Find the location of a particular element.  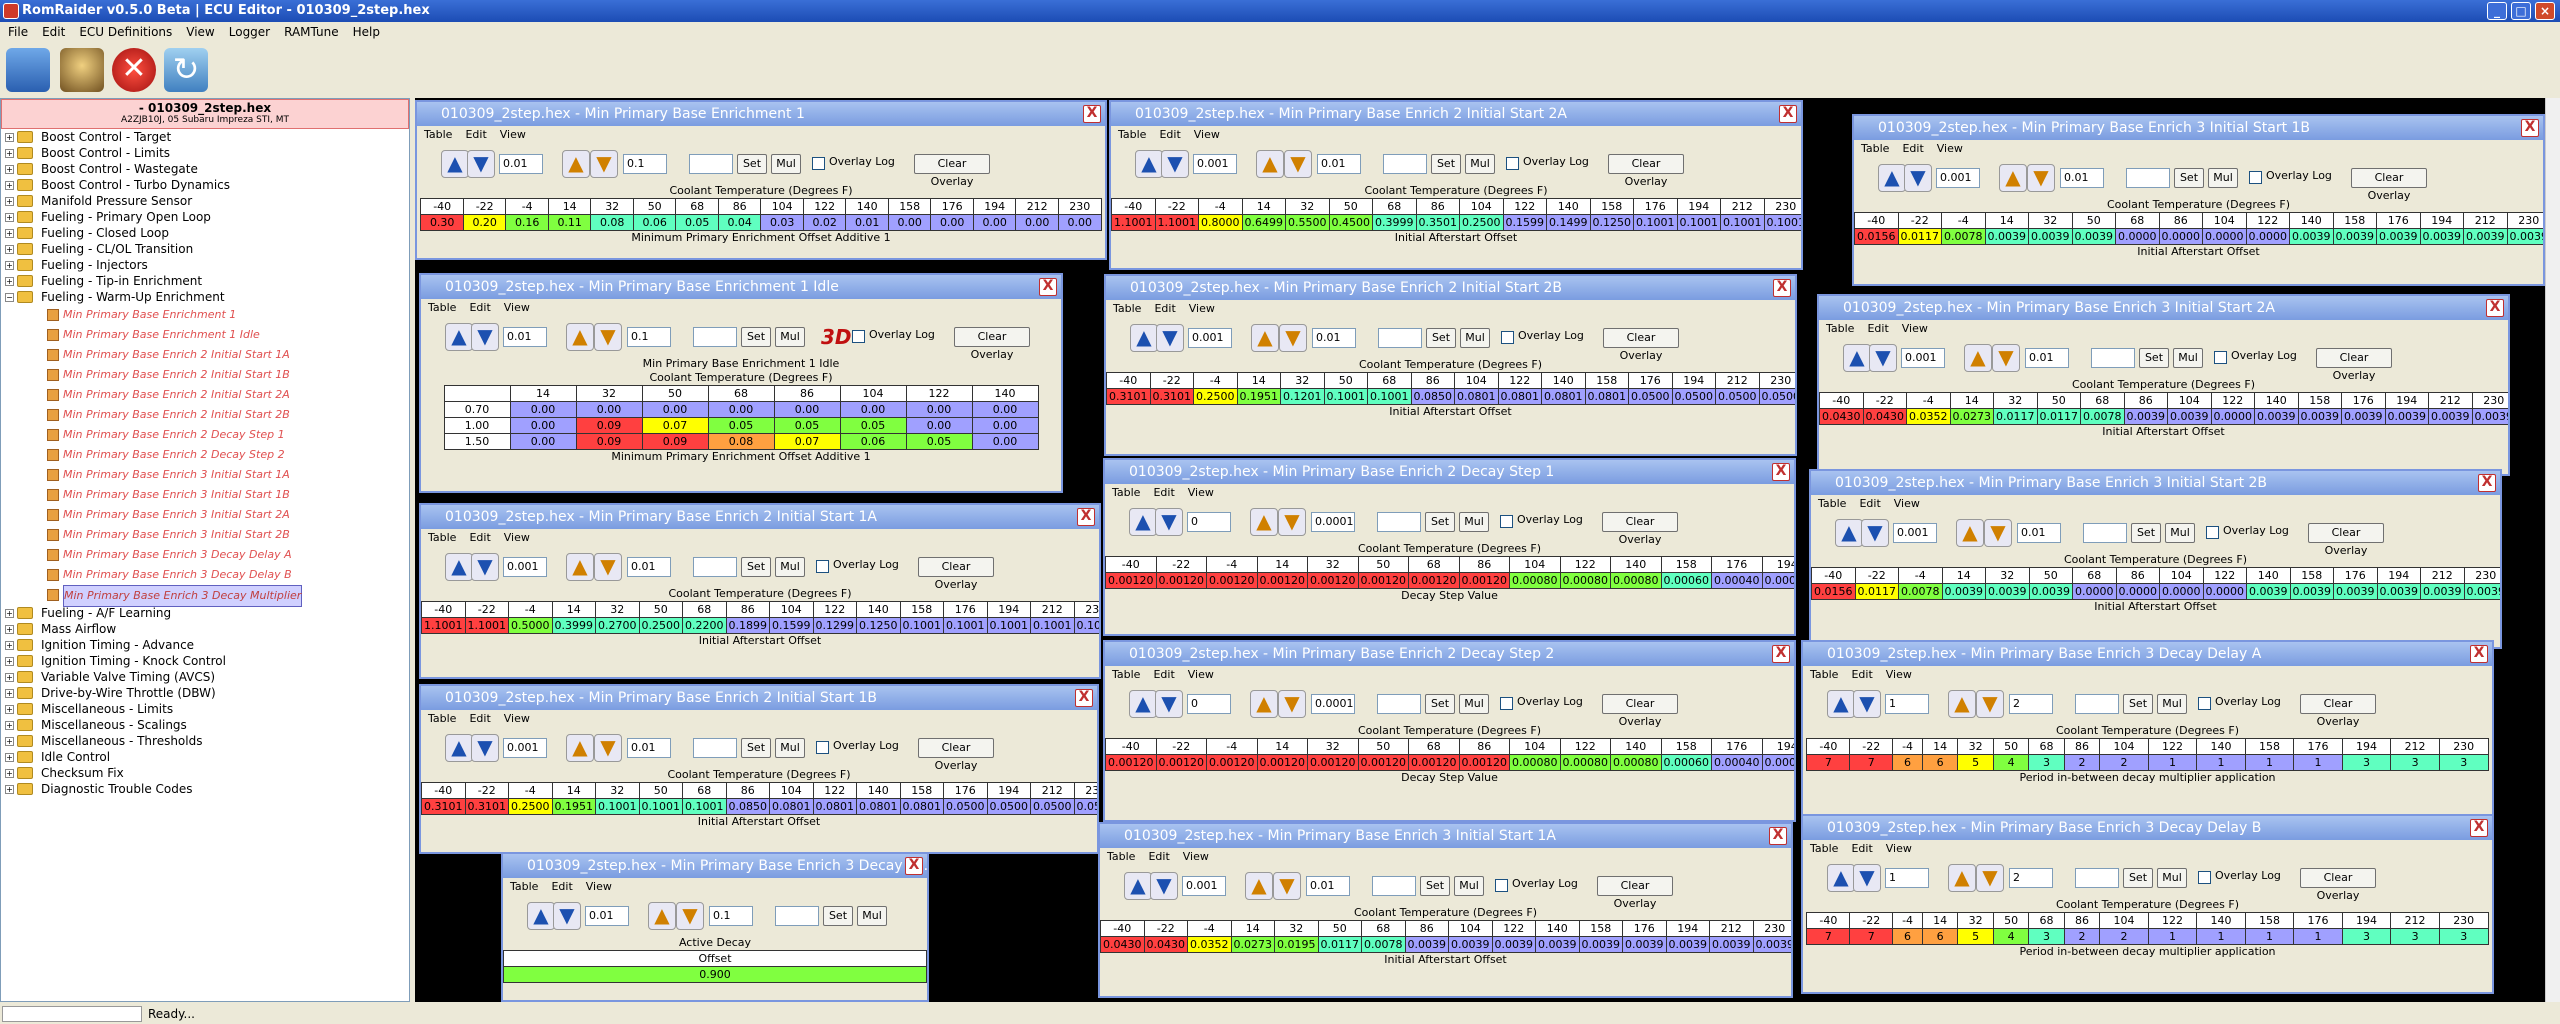

table-cell: 0.00 is located at coordinates (543, 425).